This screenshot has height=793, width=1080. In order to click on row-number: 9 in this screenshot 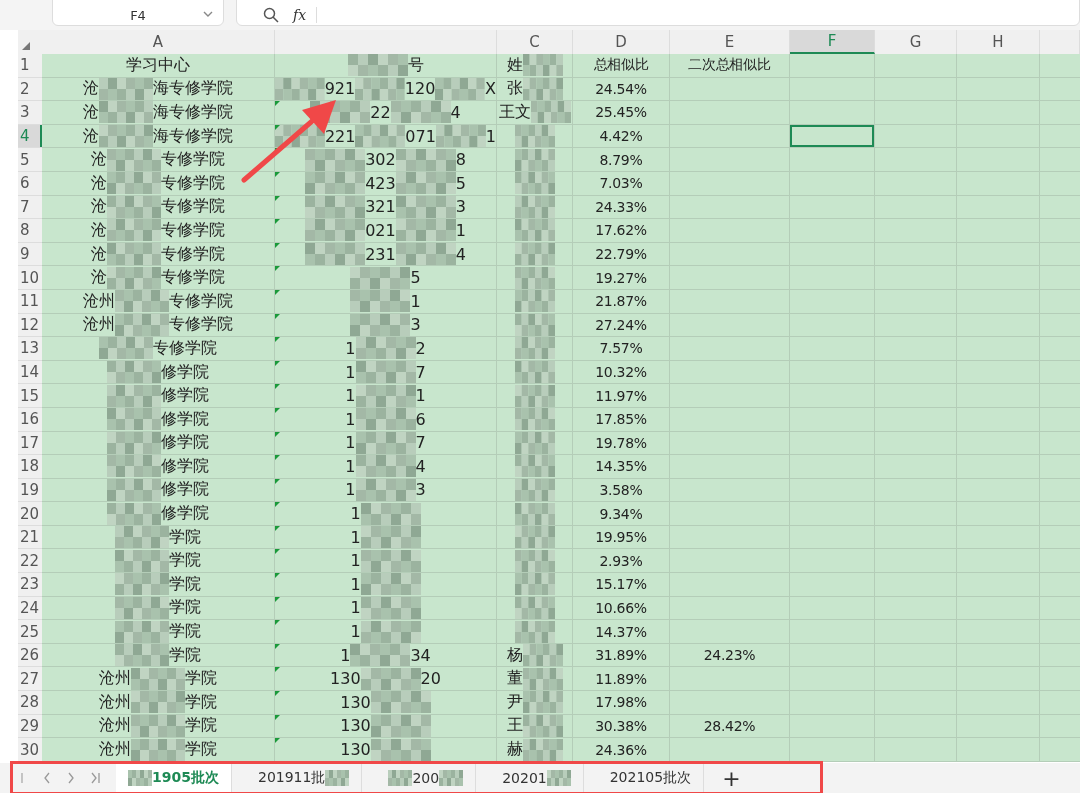, I will do `click(30, 254)`.